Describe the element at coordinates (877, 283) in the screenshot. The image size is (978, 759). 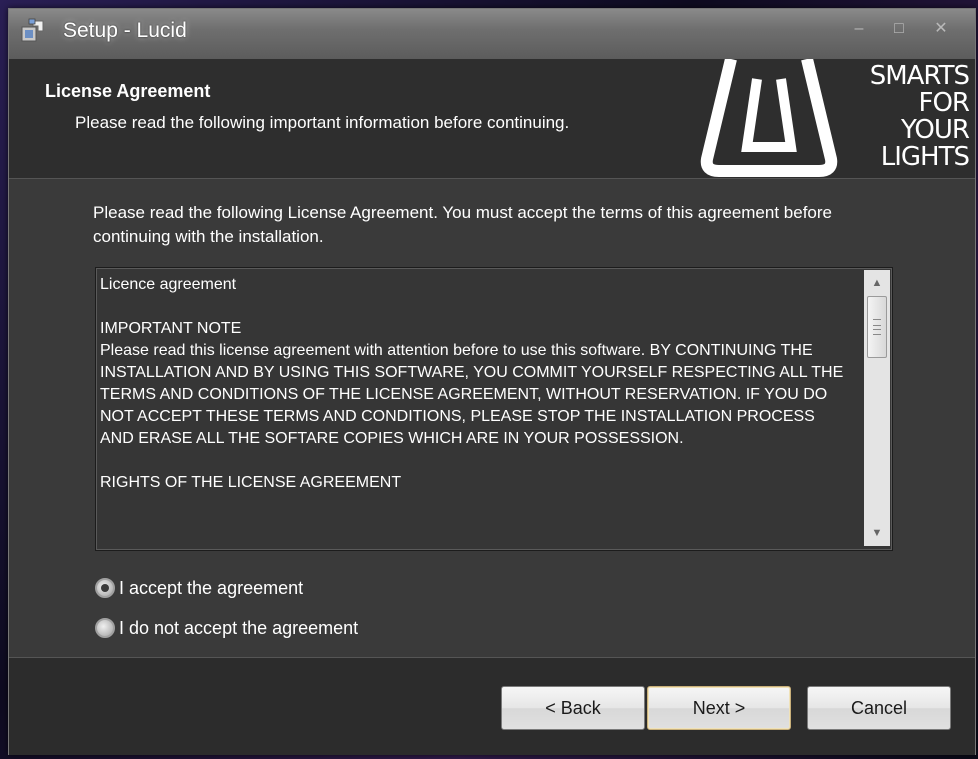
I see `scroll-up-icon: ▲` at that location.